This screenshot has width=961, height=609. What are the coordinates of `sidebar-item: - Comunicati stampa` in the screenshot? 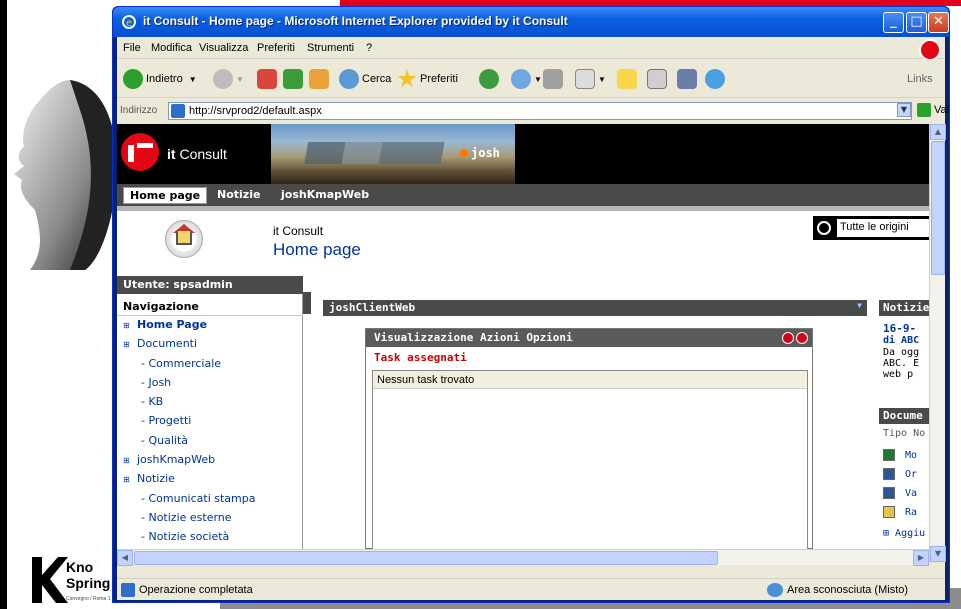 It's located at (212, 501).